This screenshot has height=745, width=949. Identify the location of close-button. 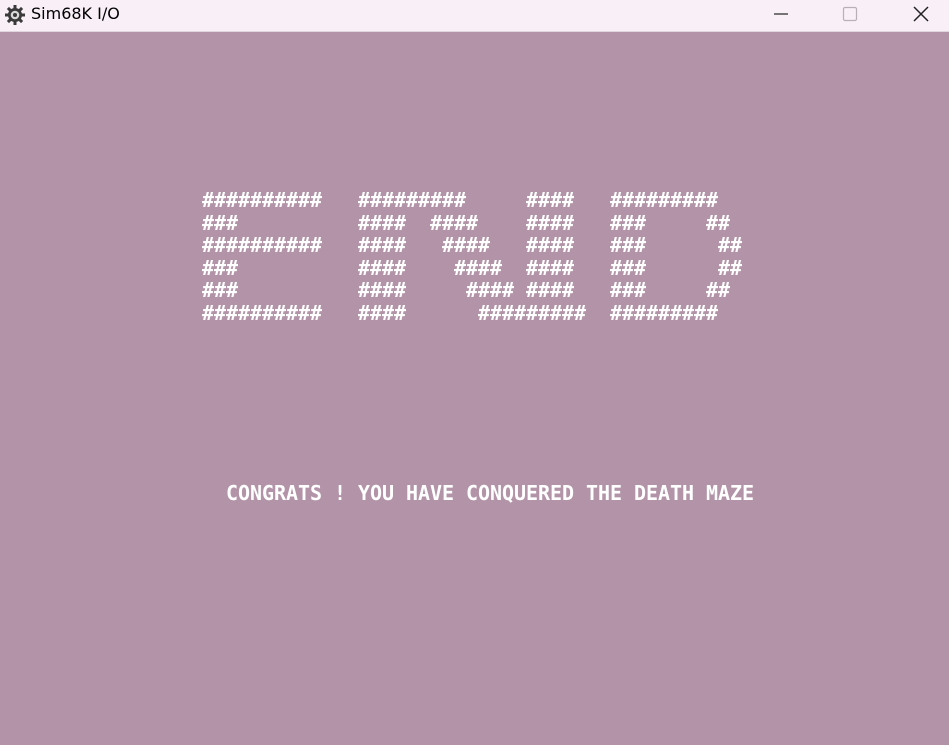
(921, 15).